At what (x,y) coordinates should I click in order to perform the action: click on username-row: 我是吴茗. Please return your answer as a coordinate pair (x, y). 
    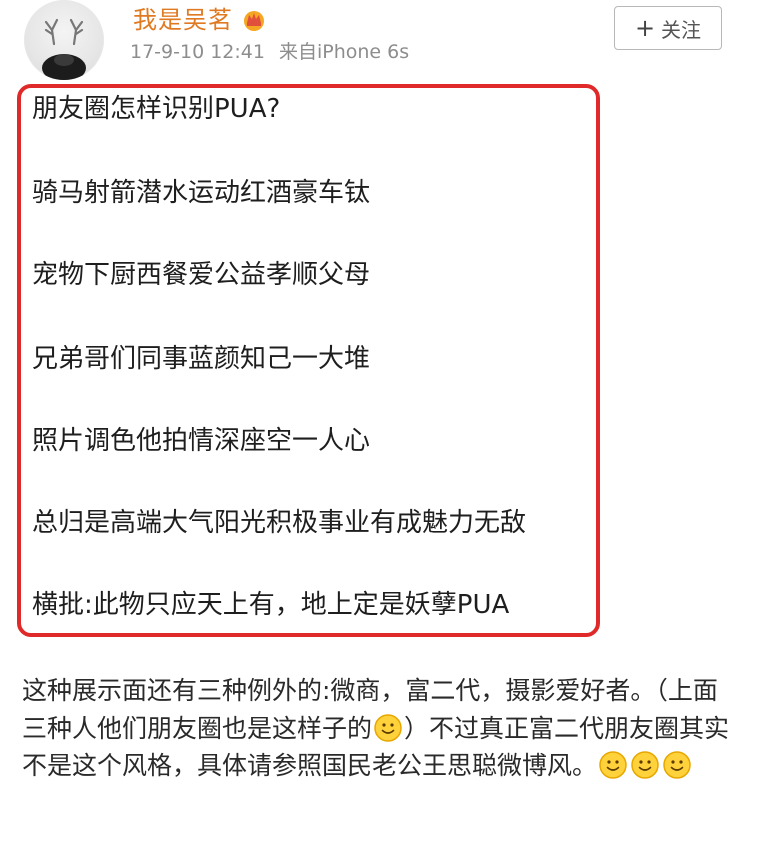
    Looking at the image, I should click on (200, 20).